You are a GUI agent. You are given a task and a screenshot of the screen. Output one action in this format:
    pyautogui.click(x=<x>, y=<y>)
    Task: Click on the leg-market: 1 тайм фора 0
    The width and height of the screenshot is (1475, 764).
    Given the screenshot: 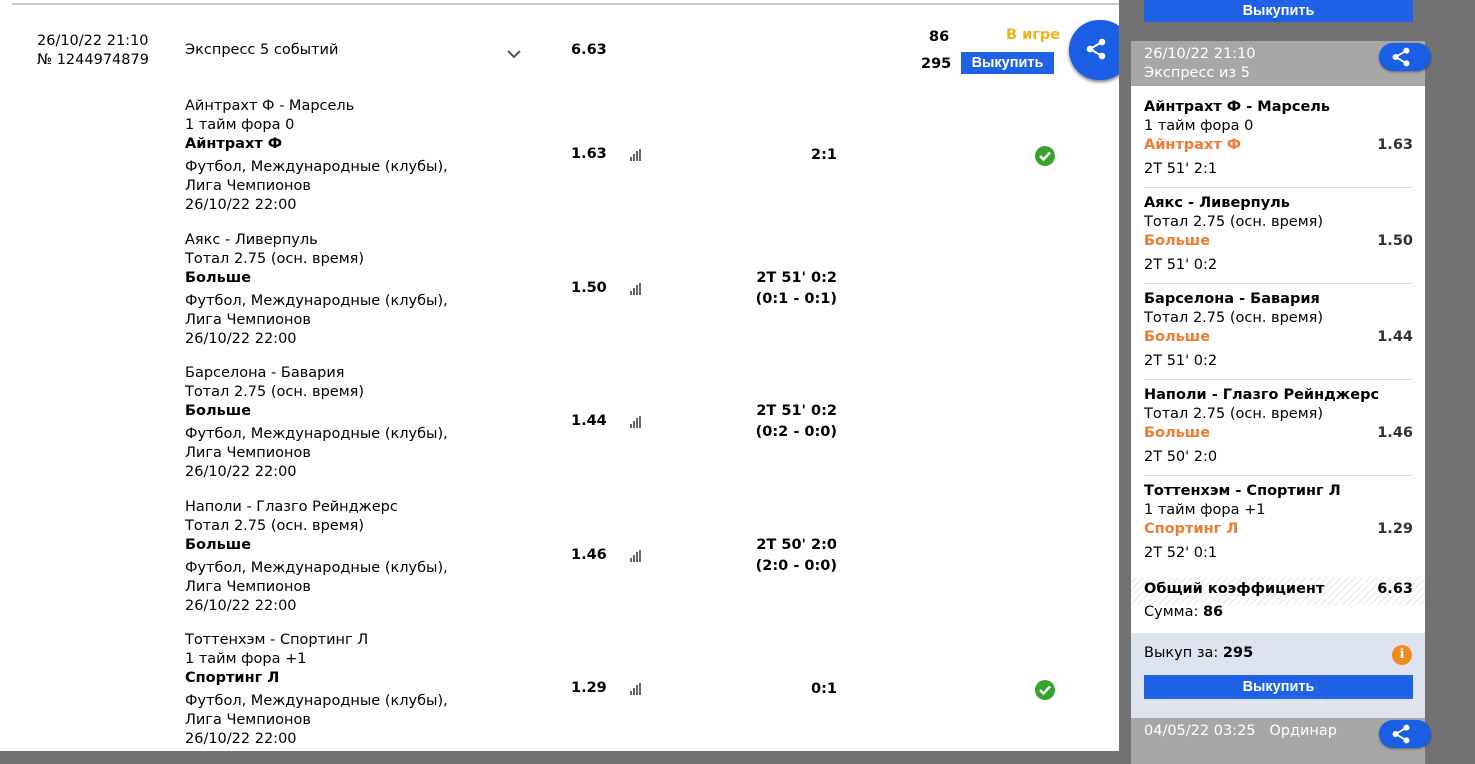 What is the action you would take?
    pyautogui.click(x=1199, y=126)
    